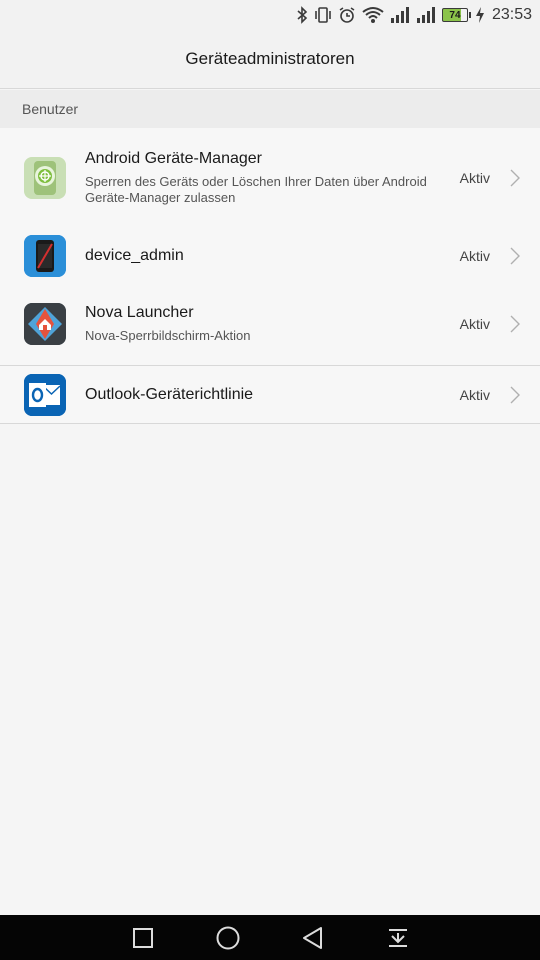 Image resolution: width=540 pixels, height=960 pixels. What do you see at coordinates (139, 312) in the screenshot?
I see `list-item-title: Nova Launcher` at bounding box center [139, 312].